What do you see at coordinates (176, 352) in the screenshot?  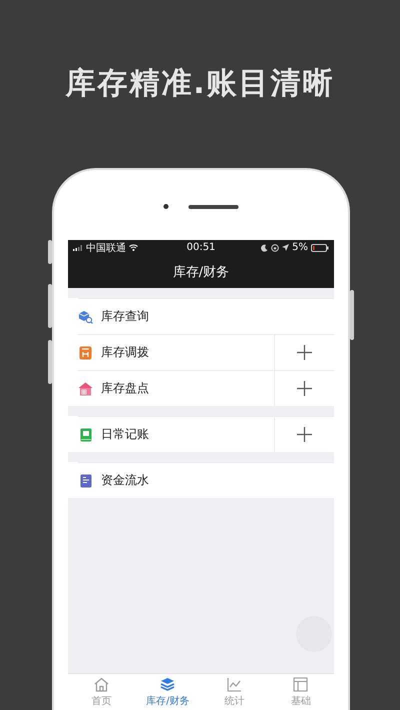 I see `menu-item: 库存调拨` at bounding box center [176, 352].